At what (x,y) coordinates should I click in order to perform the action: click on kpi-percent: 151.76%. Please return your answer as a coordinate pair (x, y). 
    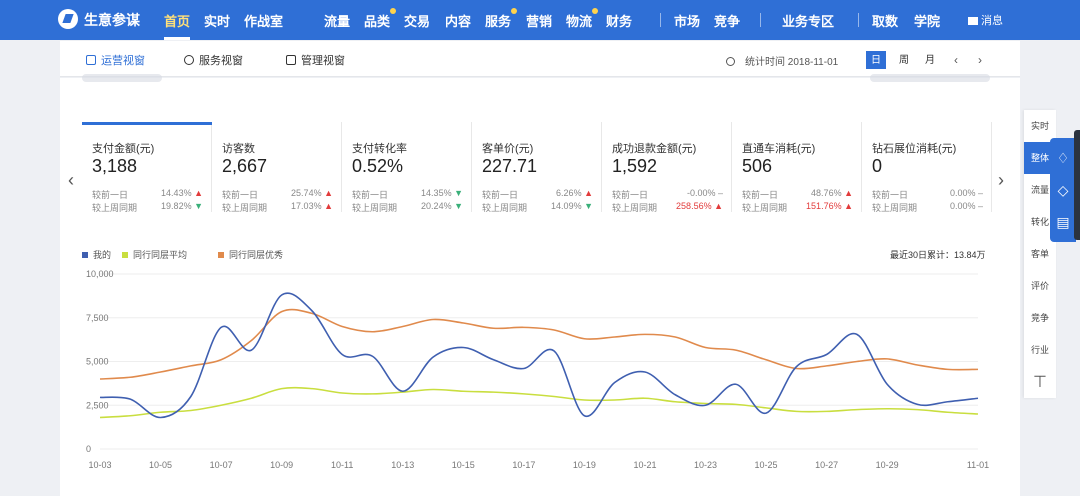
    Looking at the image, I should click on (824, 206).